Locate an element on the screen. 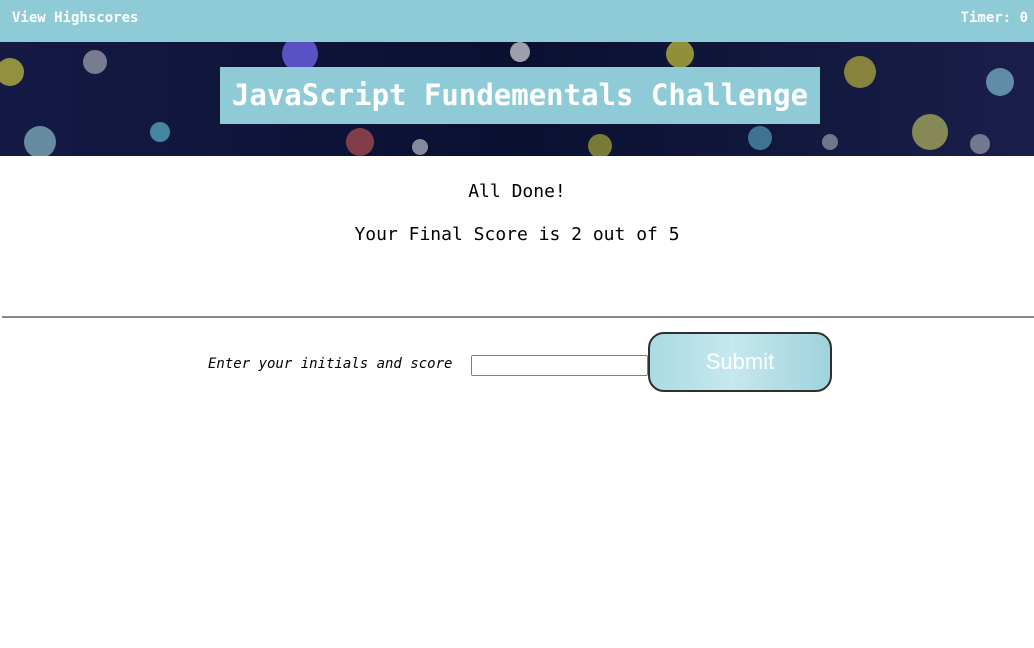  divider is located at coordinates (518, 317).